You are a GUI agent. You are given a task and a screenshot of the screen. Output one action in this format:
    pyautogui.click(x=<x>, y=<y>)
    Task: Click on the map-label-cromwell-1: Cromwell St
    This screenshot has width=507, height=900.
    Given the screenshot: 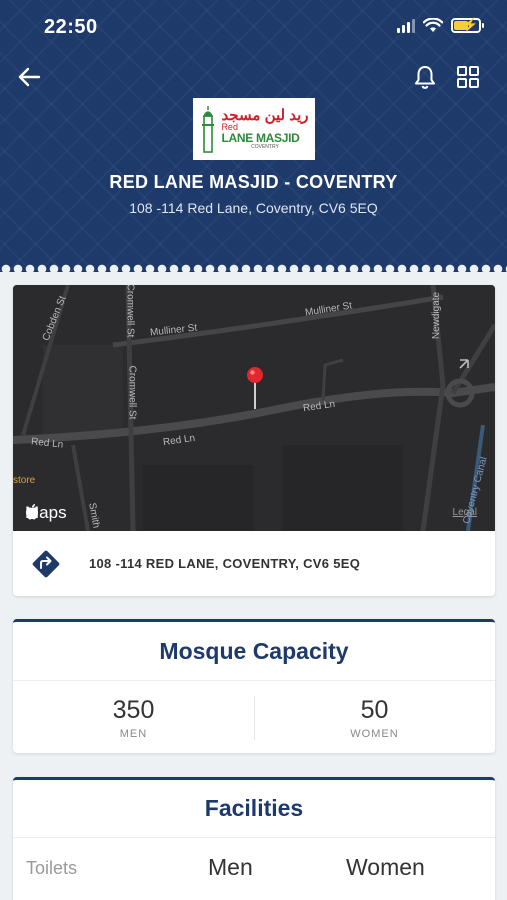 What is the action you would take?
    pyautogui.click(x=130, y=311)
    